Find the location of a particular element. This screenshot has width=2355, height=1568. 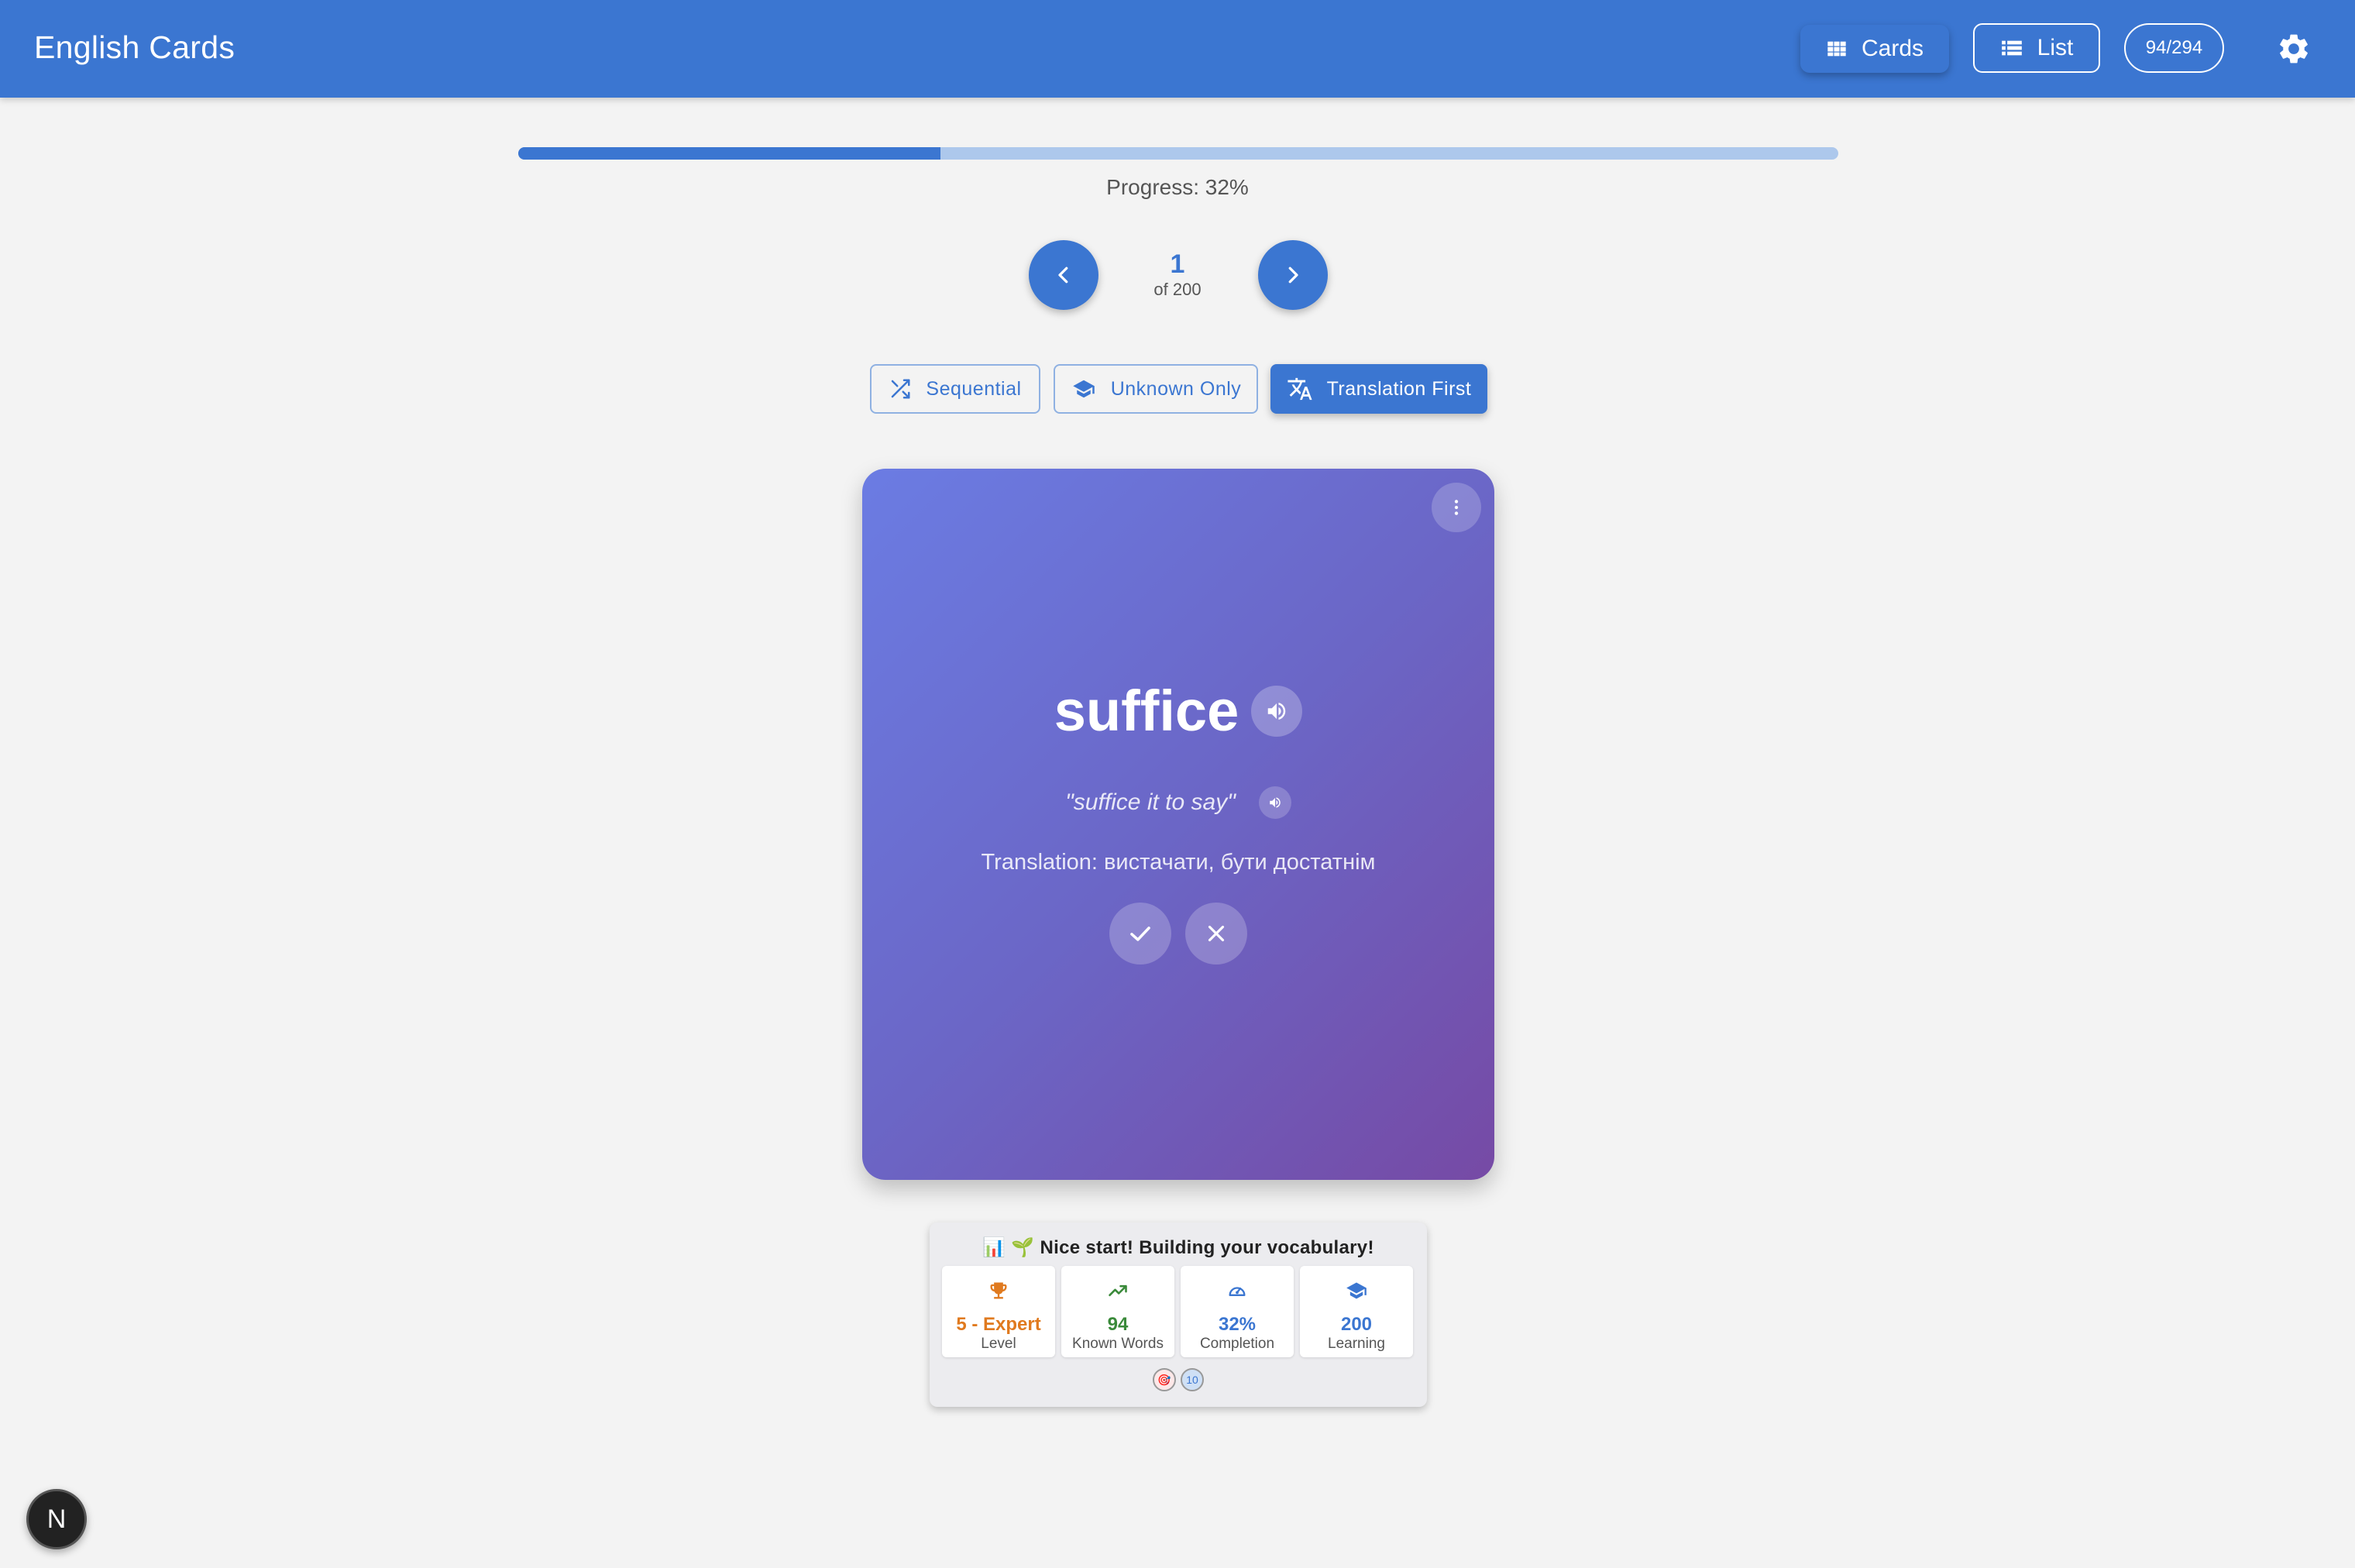

check-icon is located at coordinates (1140, 934).